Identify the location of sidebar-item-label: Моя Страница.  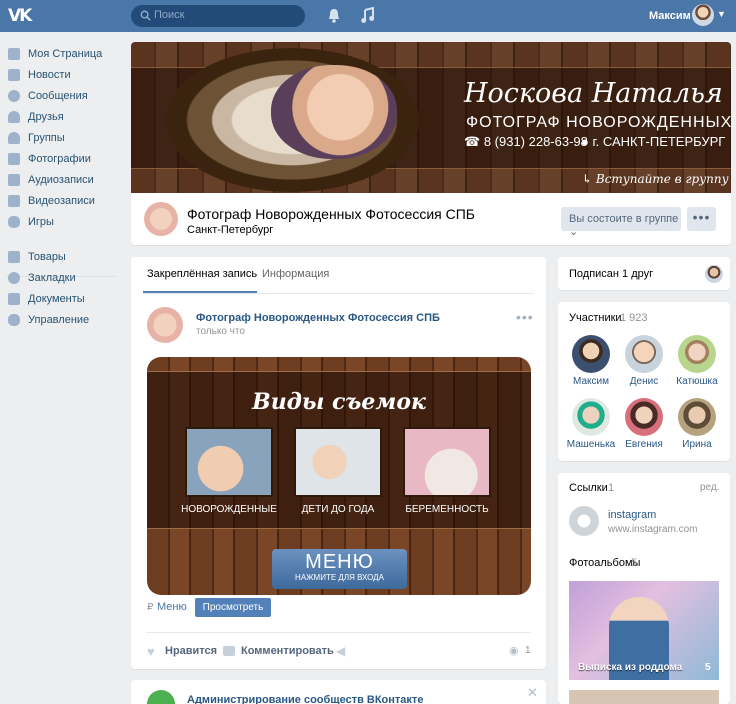
(65, 54).